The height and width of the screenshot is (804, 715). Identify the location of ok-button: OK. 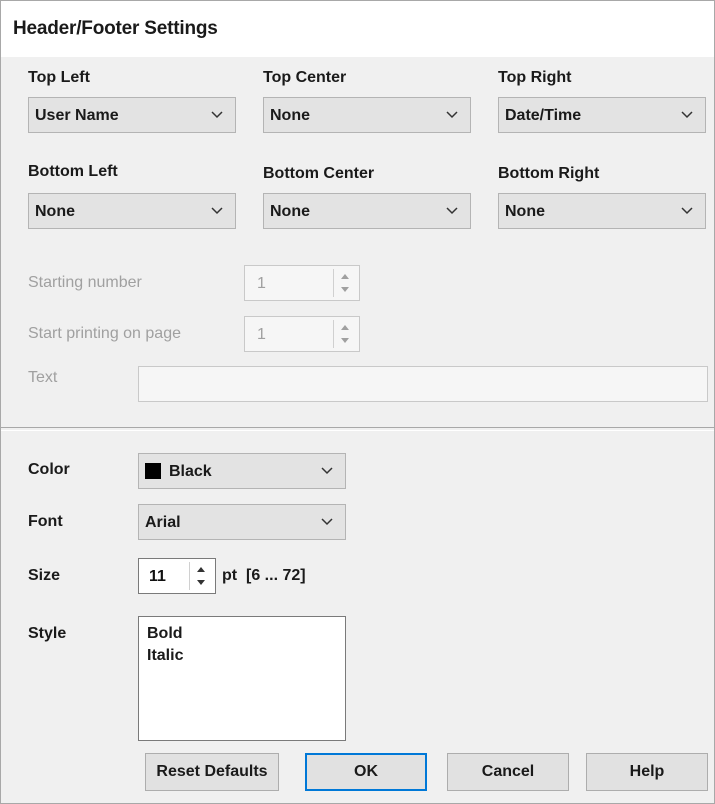
(366, 772).